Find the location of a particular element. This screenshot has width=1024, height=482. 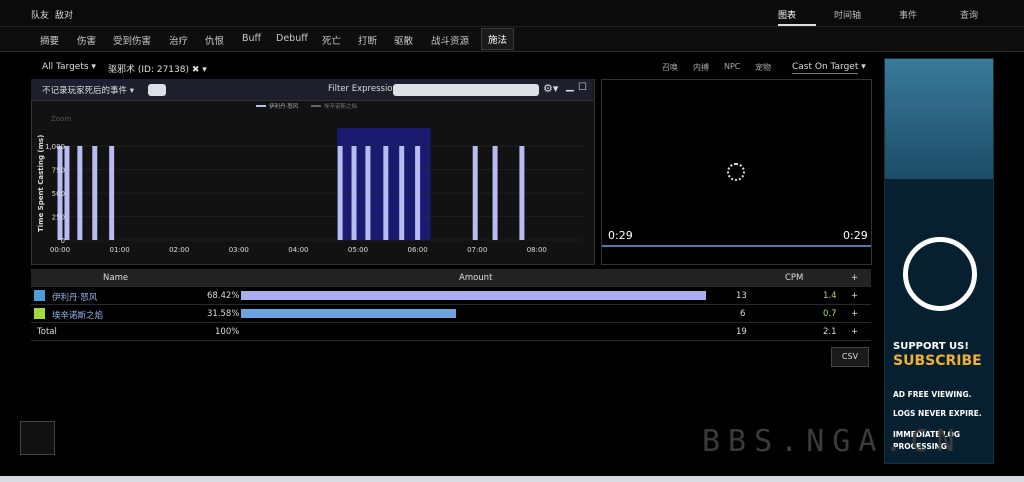

nav-active-indicator is located at coordinates (797, 25).